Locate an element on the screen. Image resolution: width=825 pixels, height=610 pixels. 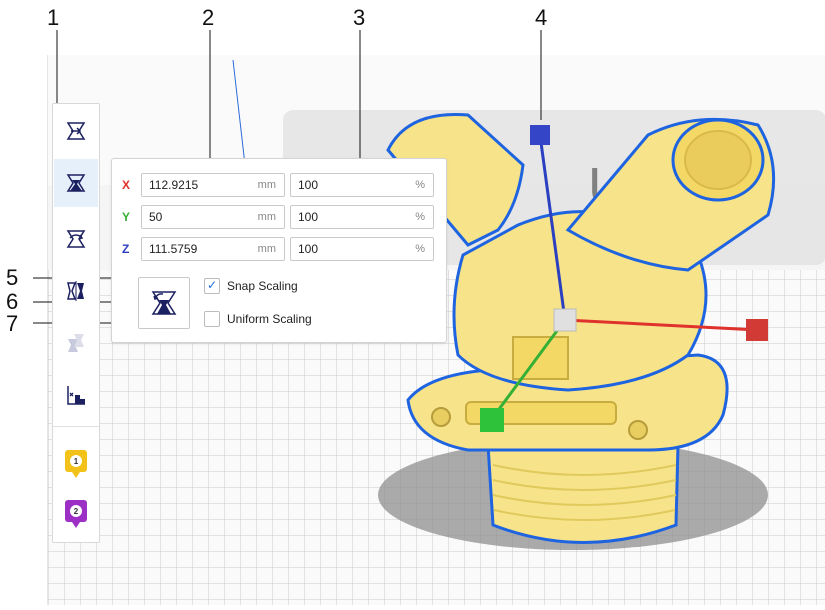
x-size-unit: mm is located at coordinates (266, 185).